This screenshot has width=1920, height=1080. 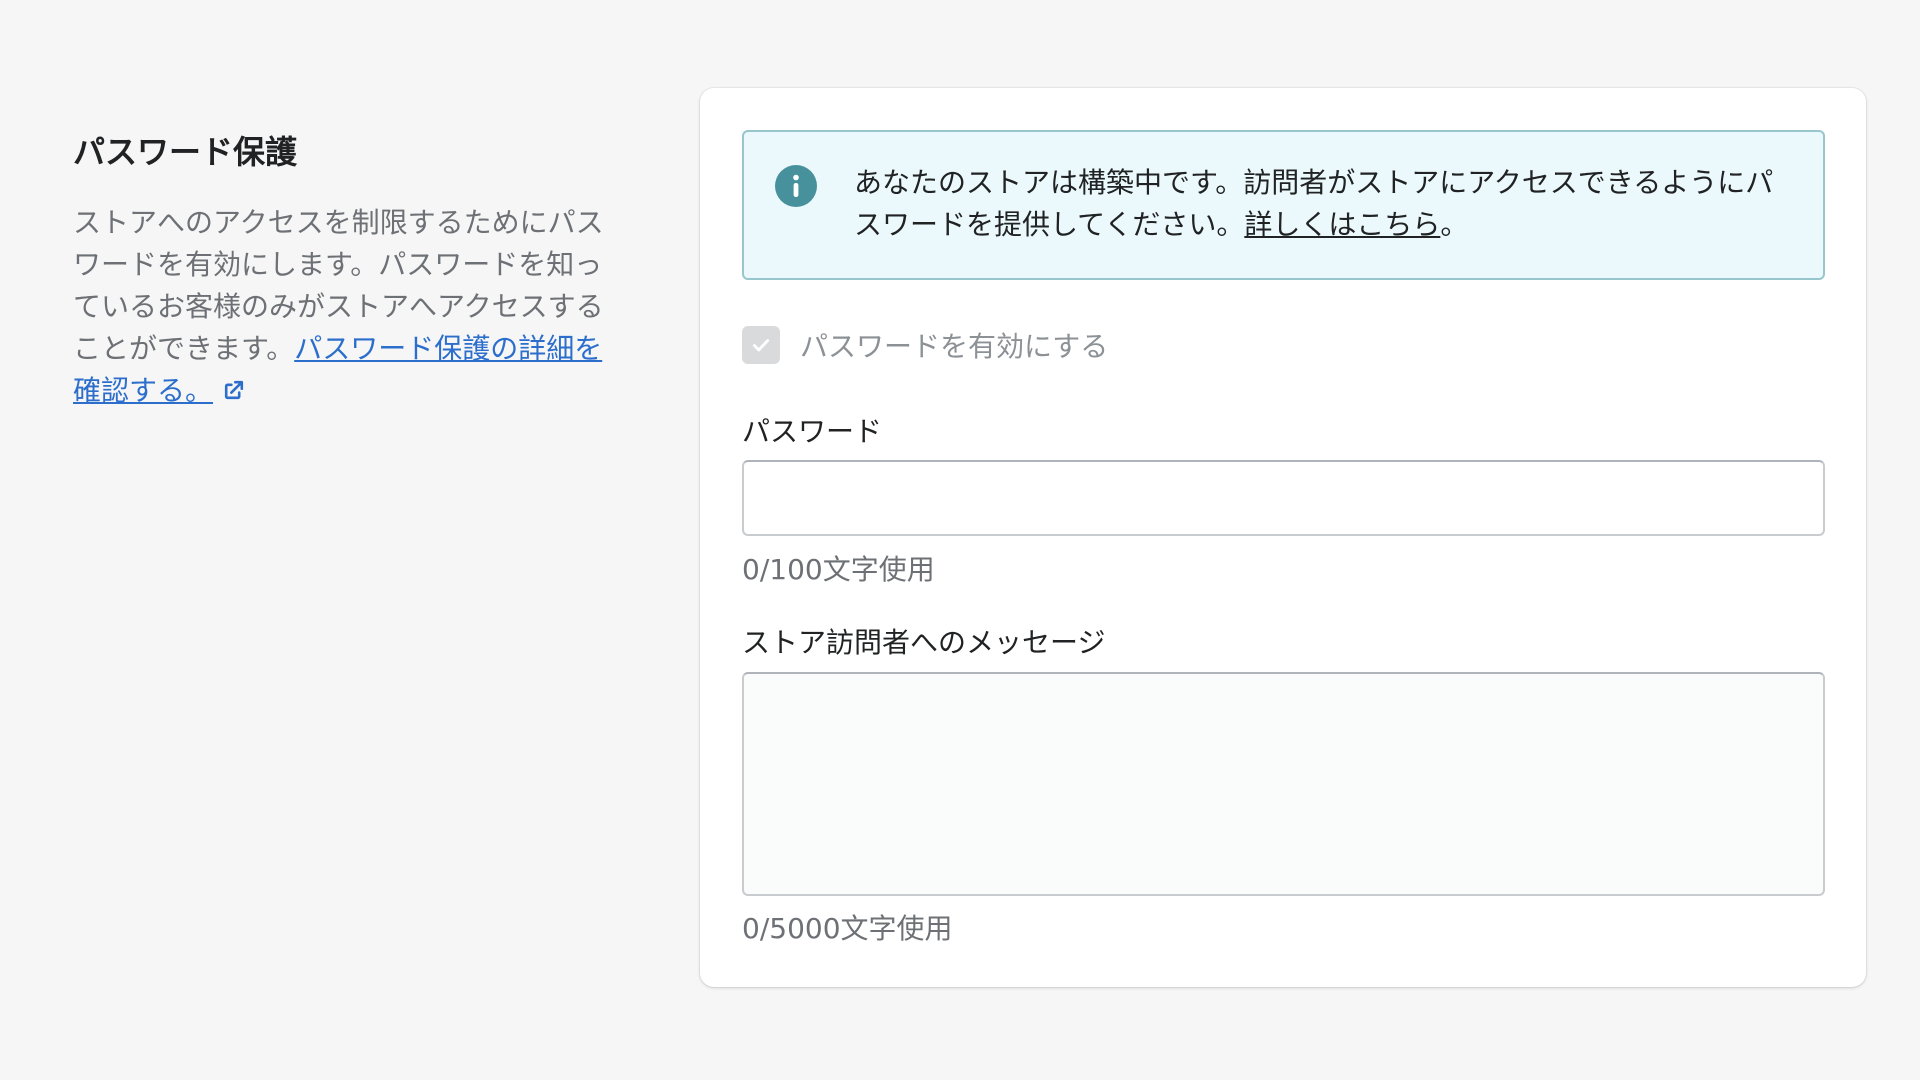 I want to click on external-link-icon, so click(x=234, y=386).